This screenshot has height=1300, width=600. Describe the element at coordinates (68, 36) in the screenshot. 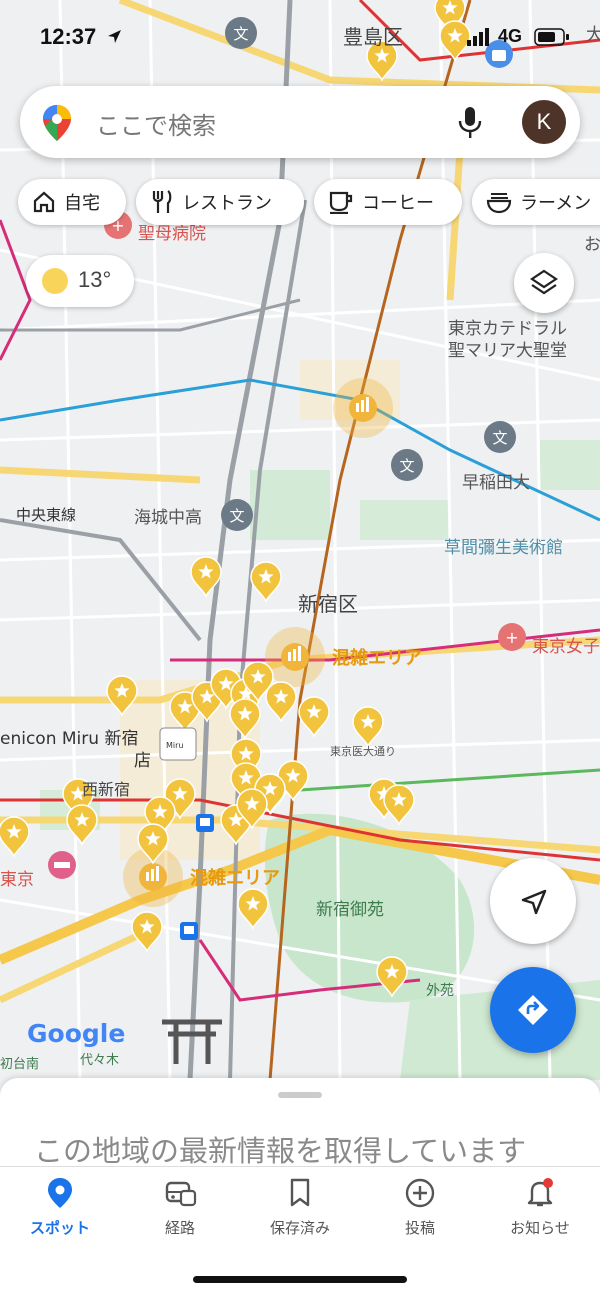

I see `clock: 12:37` at that location.